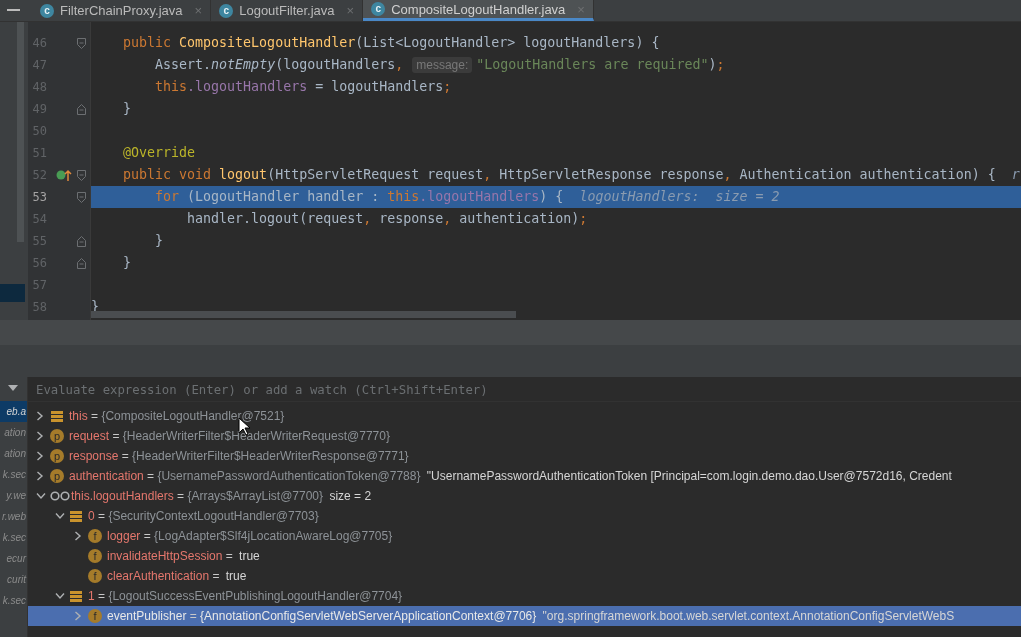 This screenshot has width=1021, height=637. Describe the element at coordinates (524, 516) in the screenshot. I see `variable-row: 0 = {SecurityContextLogoutHandler@7703}` at that location.